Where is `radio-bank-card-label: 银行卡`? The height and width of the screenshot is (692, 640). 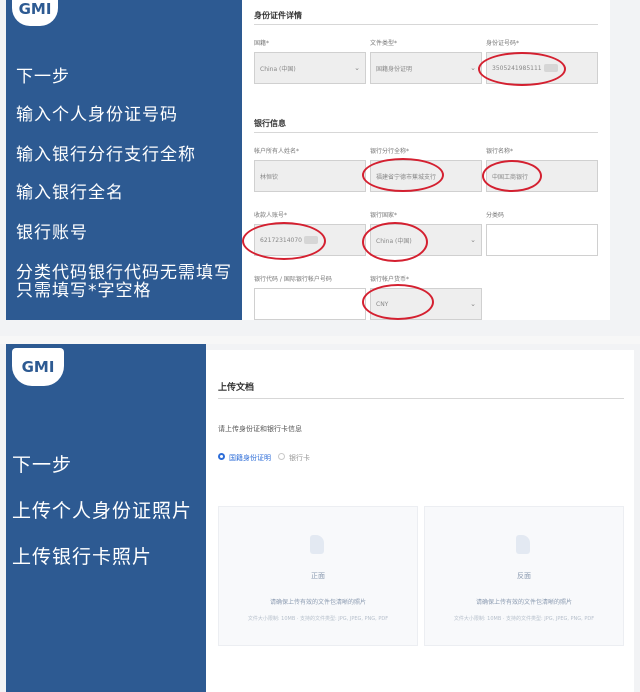 radio-bank-card-label: 银行卡 is located at coordinates (299, 458).